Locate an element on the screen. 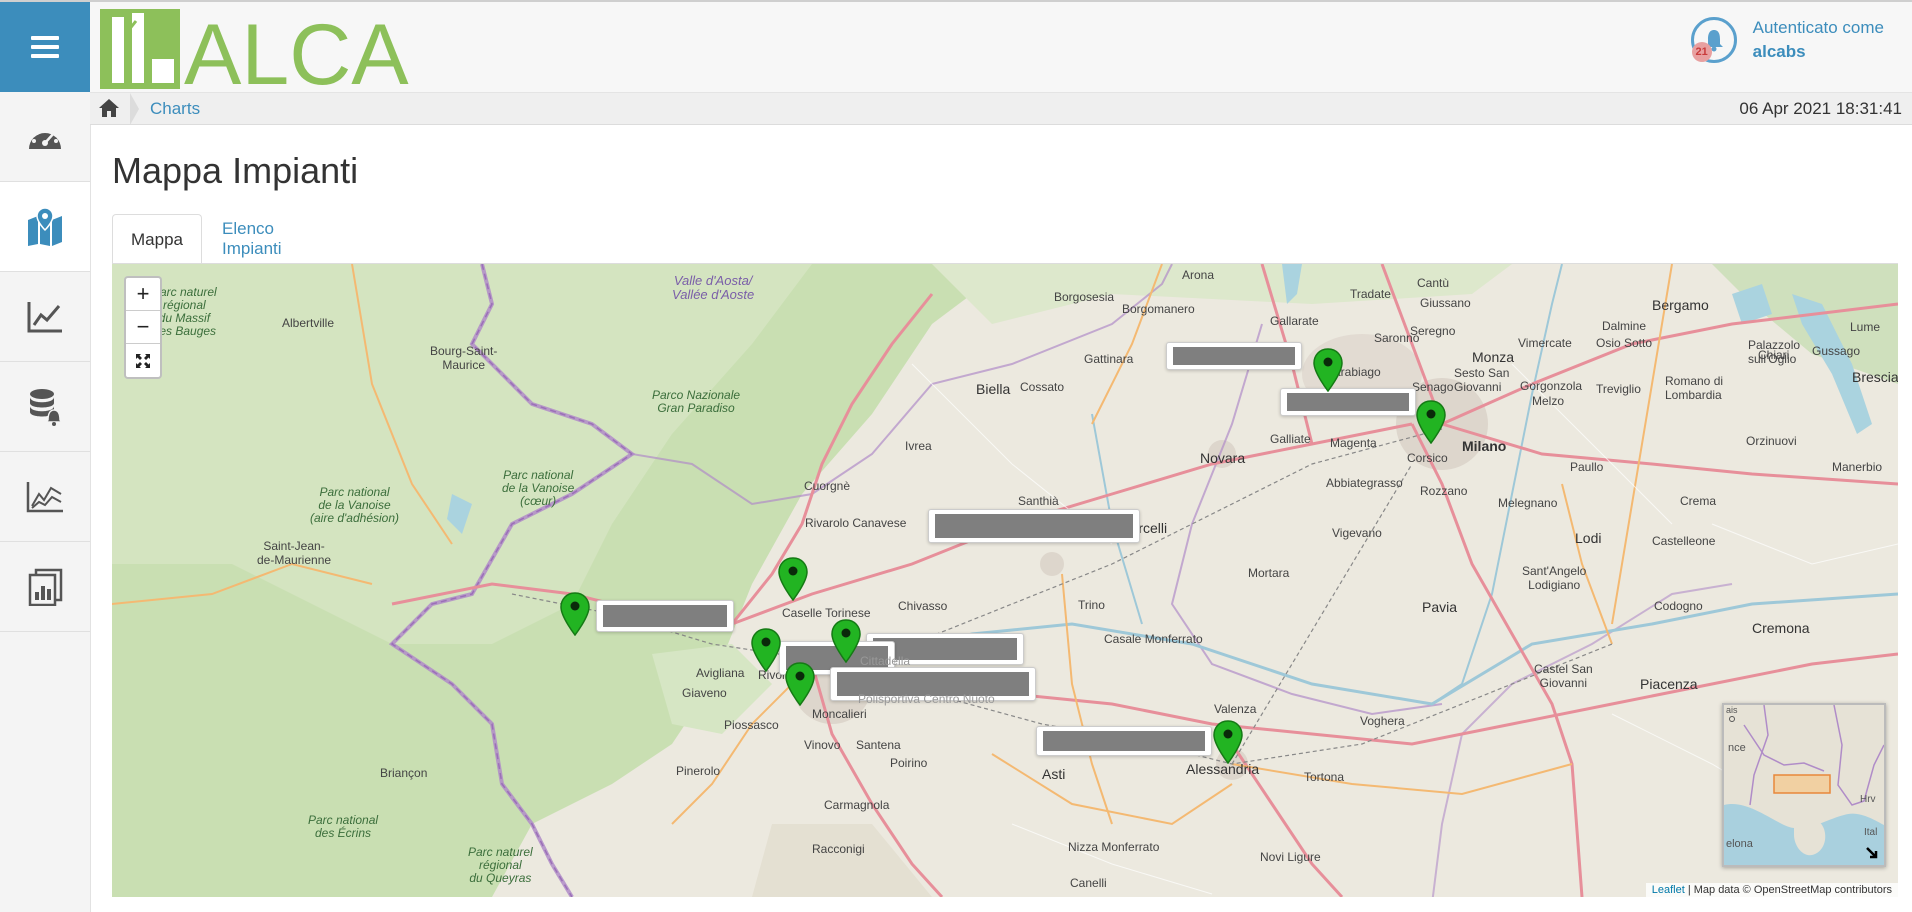 This screenshot has width=1912, height=912. place-label: Gattinara is located at coordinates (1109, 359).